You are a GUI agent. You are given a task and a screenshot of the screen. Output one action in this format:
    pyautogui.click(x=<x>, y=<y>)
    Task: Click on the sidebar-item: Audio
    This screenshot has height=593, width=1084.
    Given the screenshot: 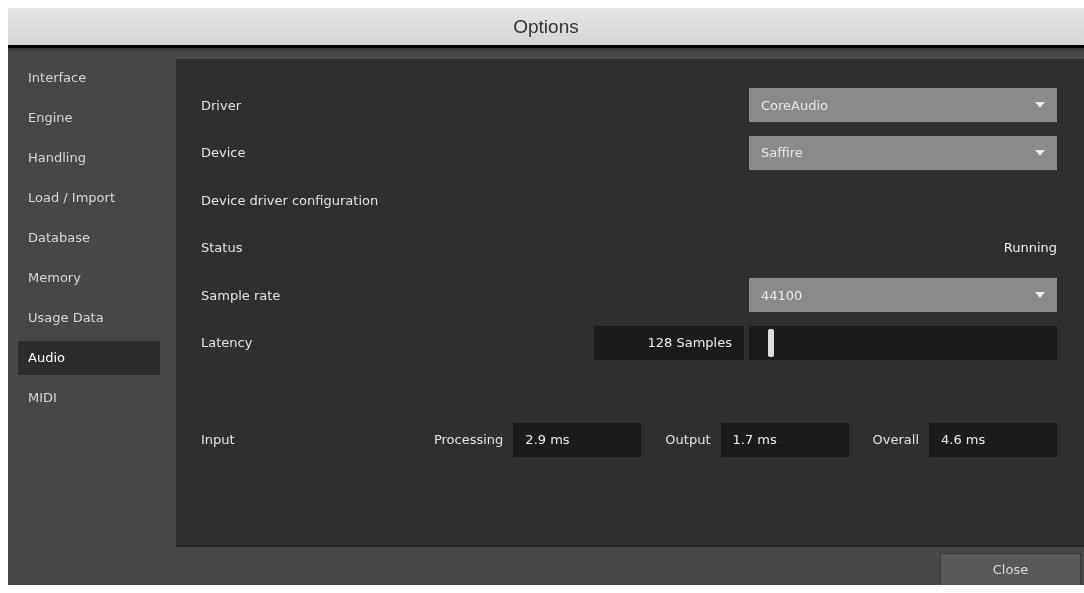 What is the action you would take?
    pyautogui.click(x=89, y=358)
    